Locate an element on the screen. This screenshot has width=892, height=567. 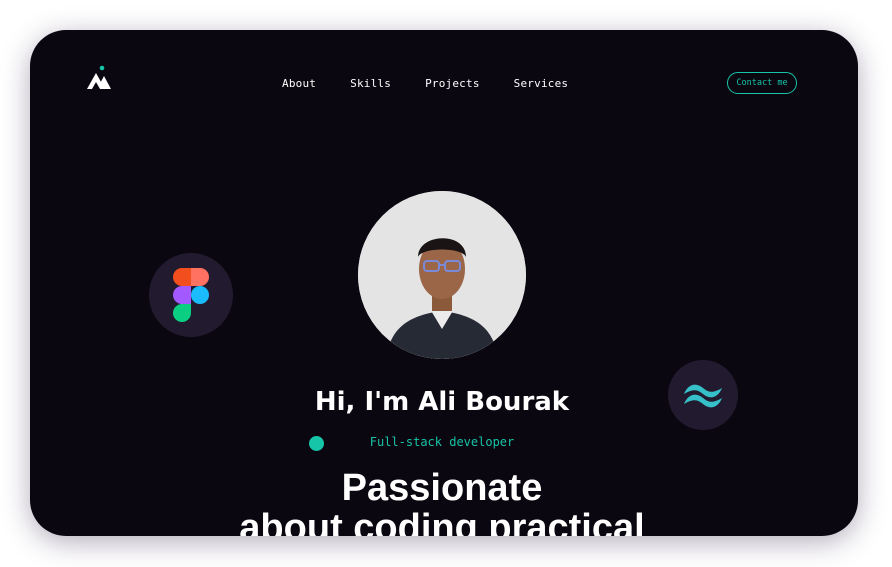
nav-about-link: About is located at coordinates (299, 83).